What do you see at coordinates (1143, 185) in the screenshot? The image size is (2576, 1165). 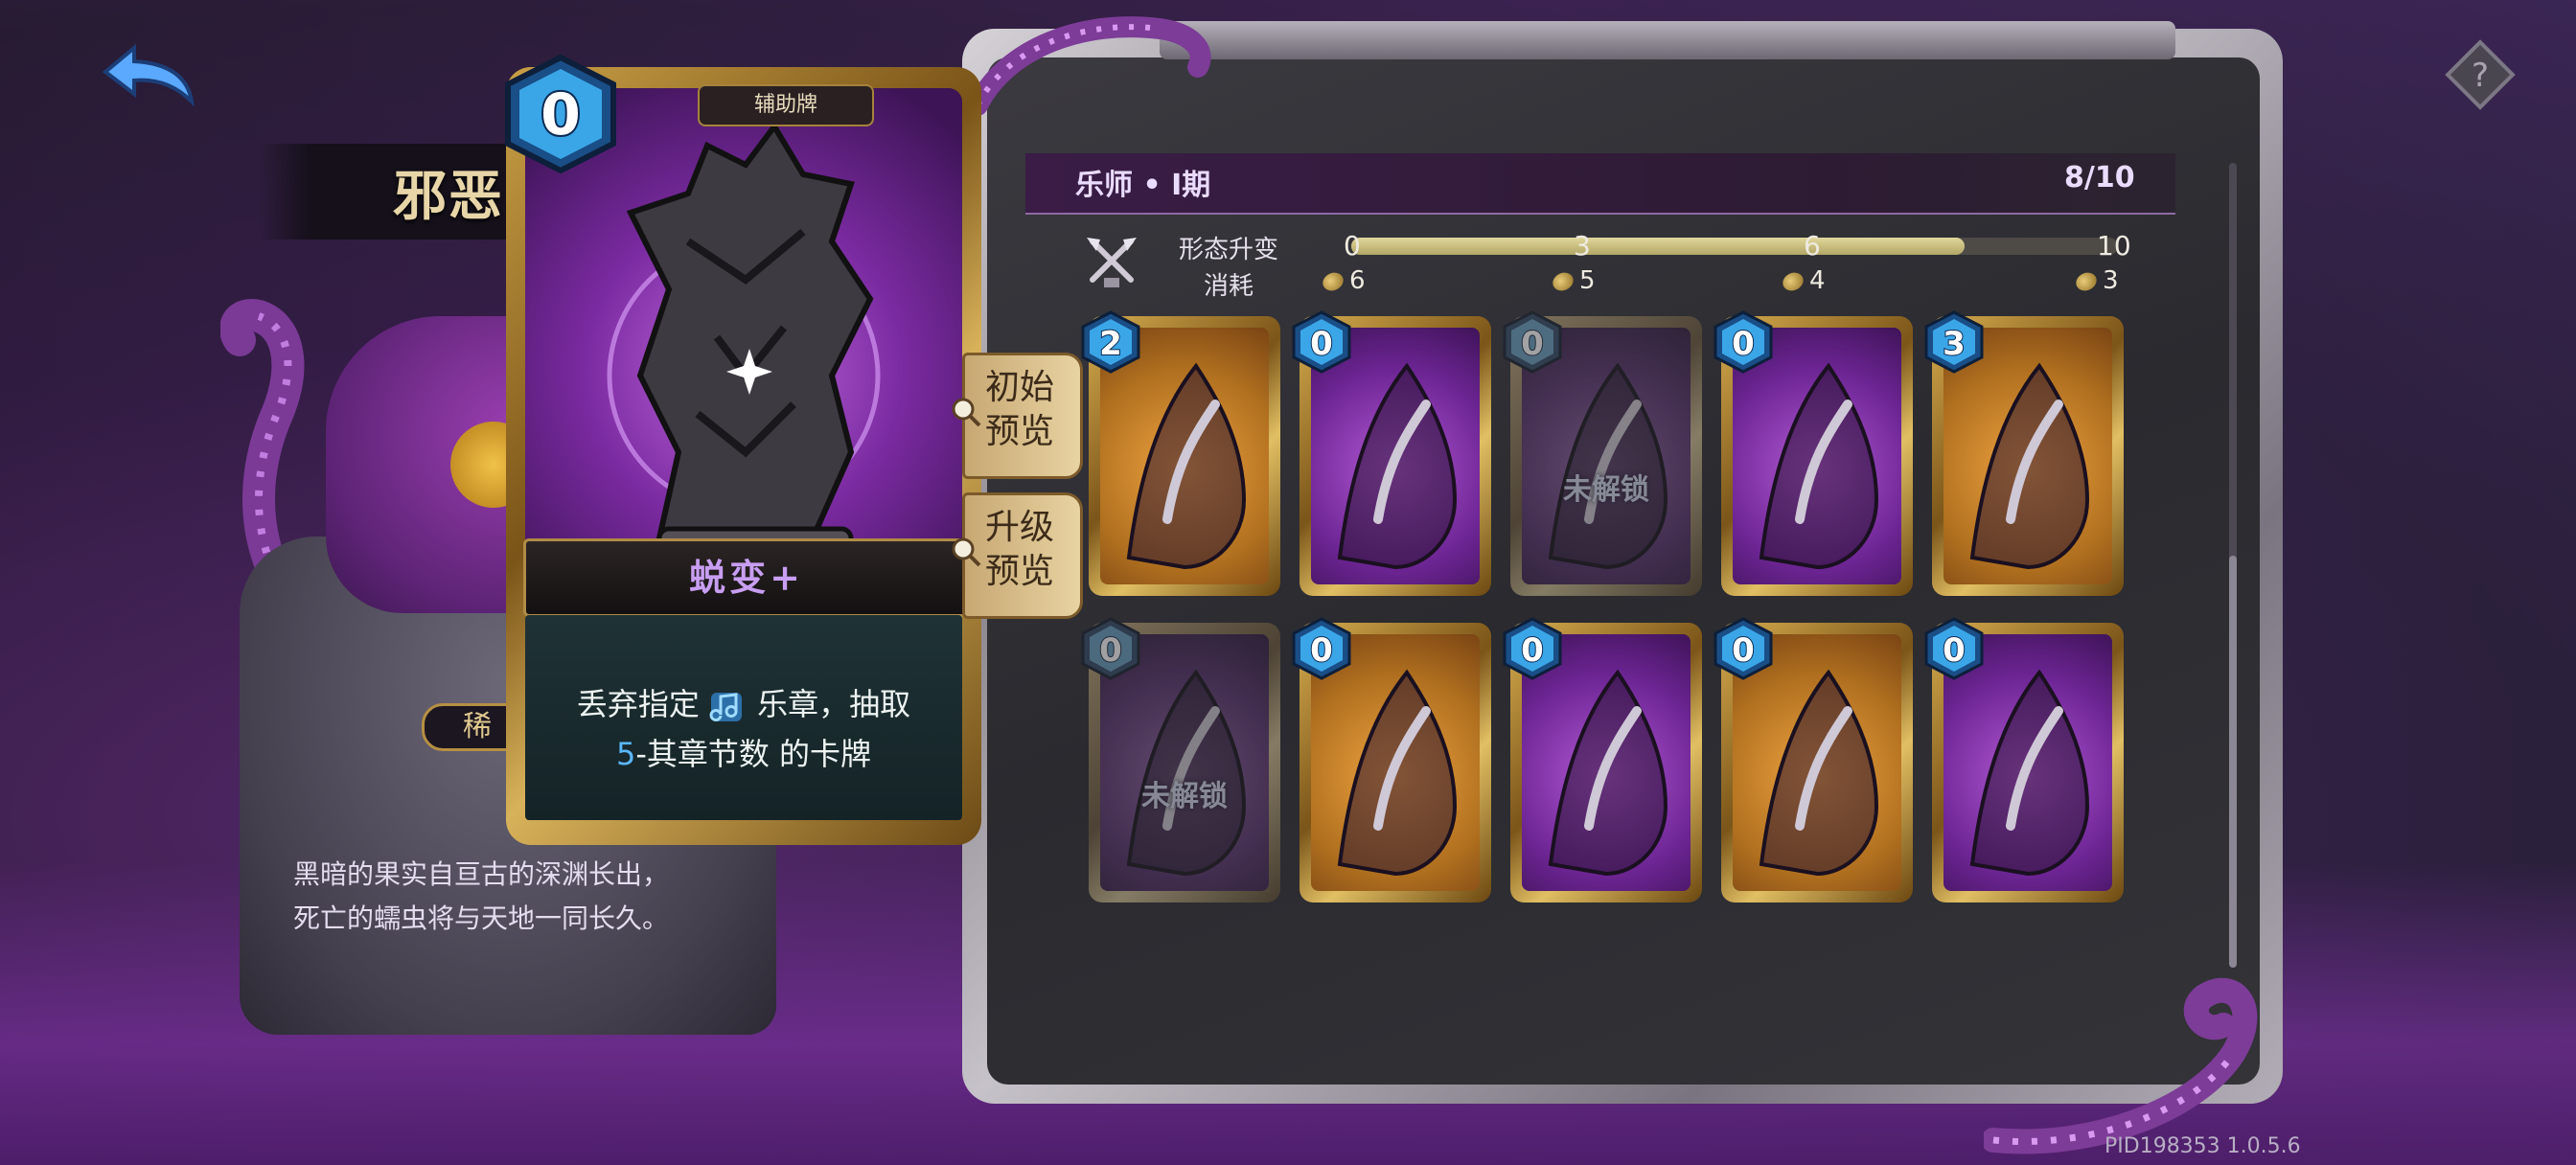 I see `series-name: 乐师 • I期` at bounding box center [1143, 185].